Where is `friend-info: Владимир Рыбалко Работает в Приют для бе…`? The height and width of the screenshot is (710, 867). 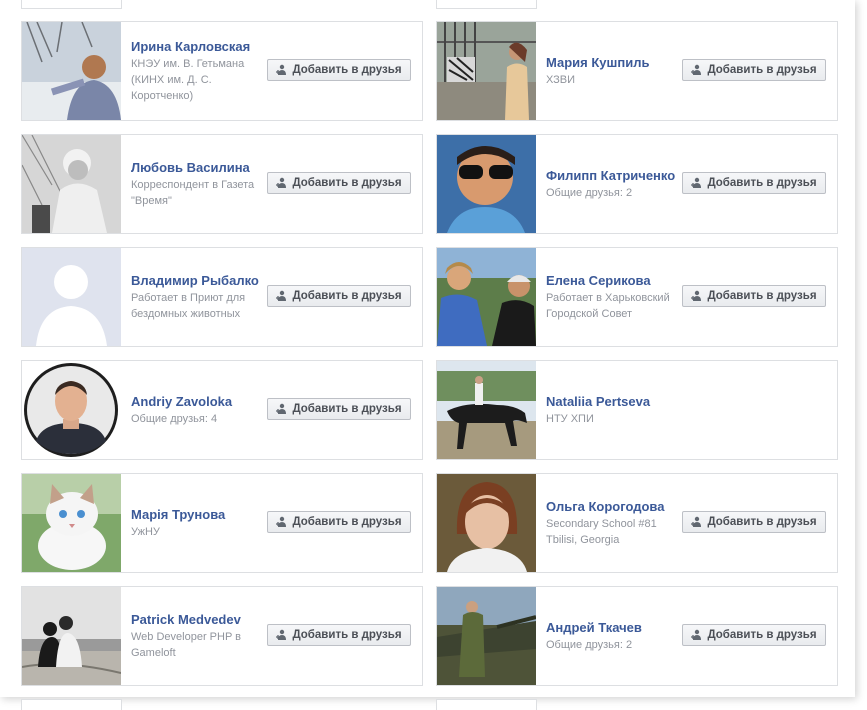 friend-info: Владимир Рыбалко Работает в Приют для бе… is located at coordinates (201, 297).